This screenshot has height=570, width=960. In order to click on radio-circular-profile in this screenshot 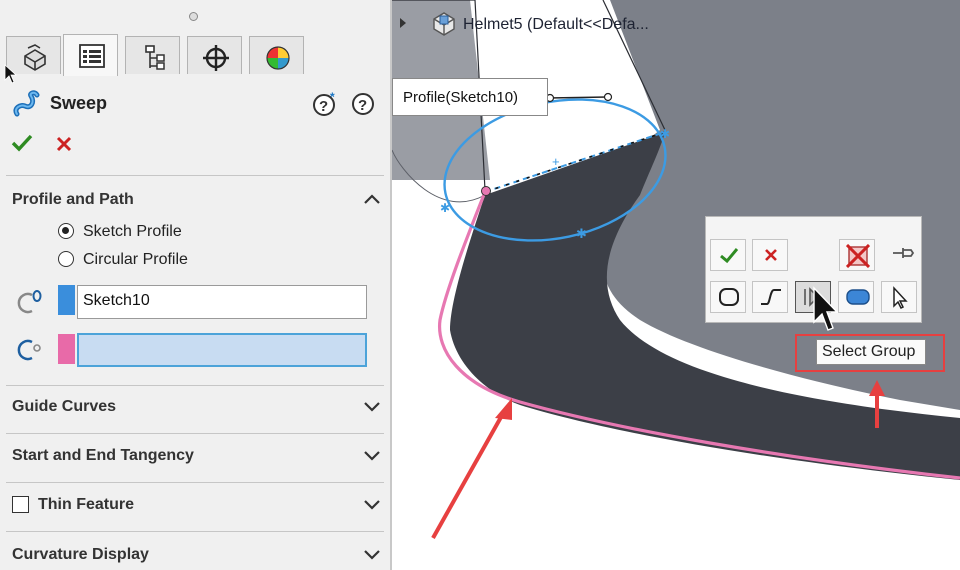, I will do `click(66, 259)`.